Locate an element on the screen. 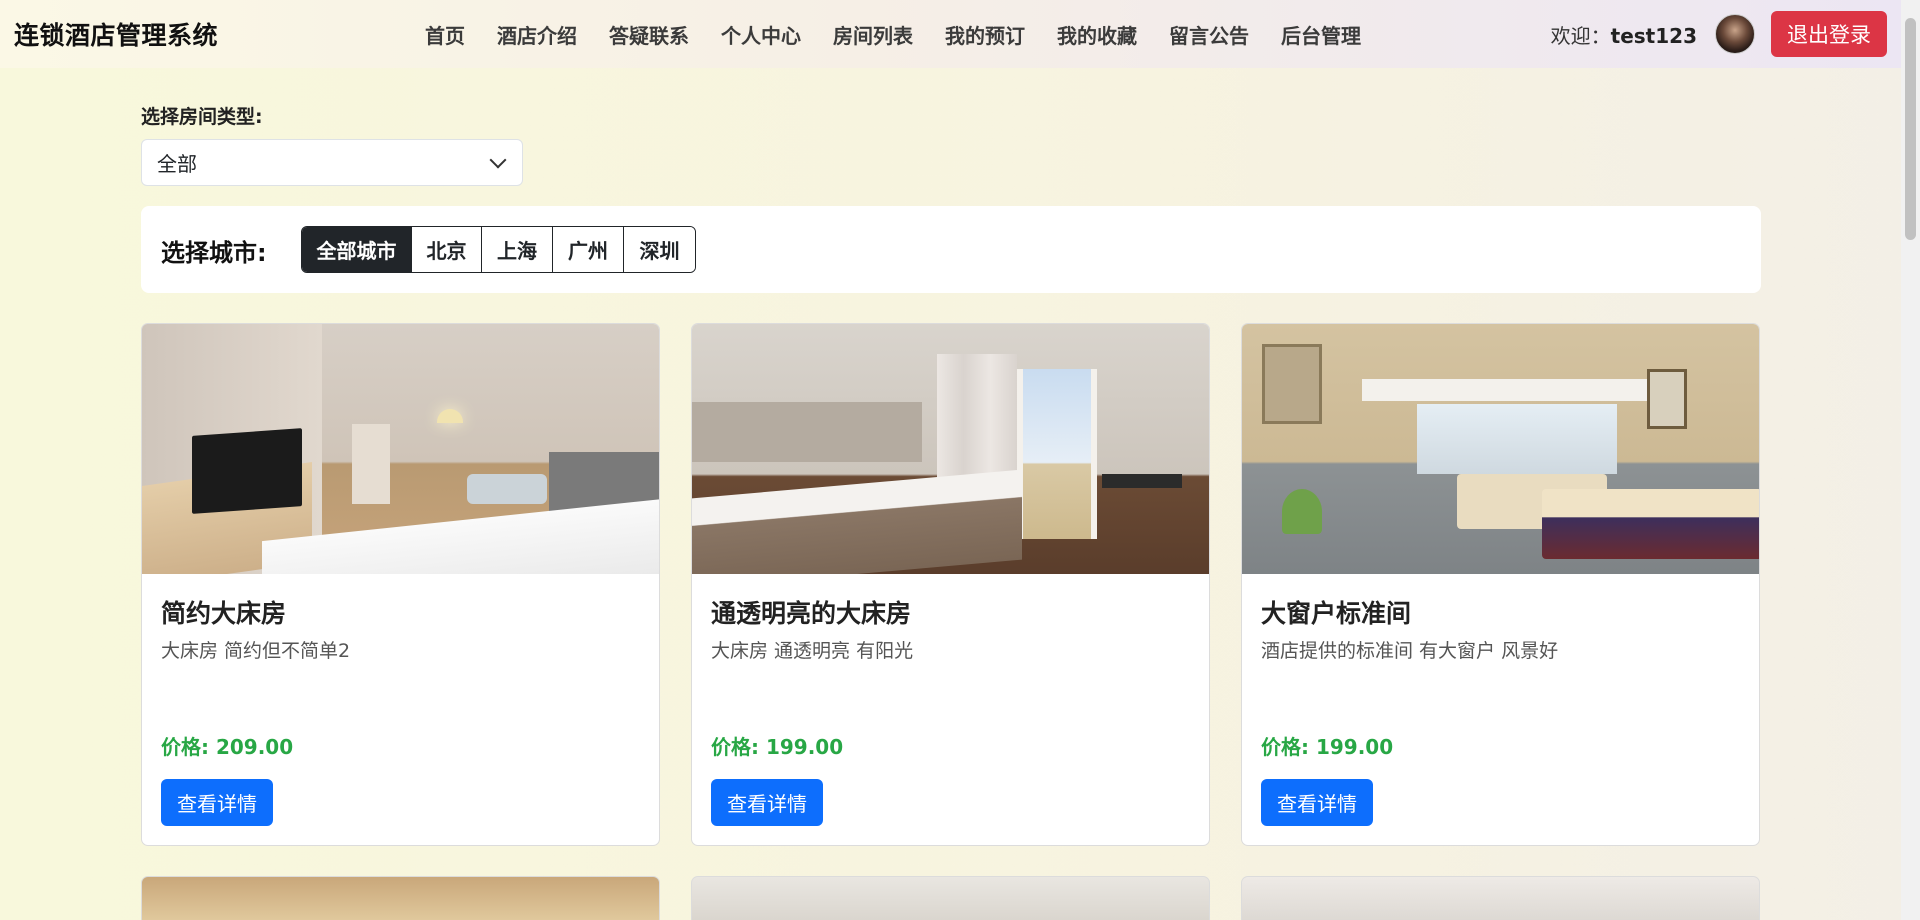 The image size is (1920, 920). page-scrollbar is located at coordinates (1910, 460).